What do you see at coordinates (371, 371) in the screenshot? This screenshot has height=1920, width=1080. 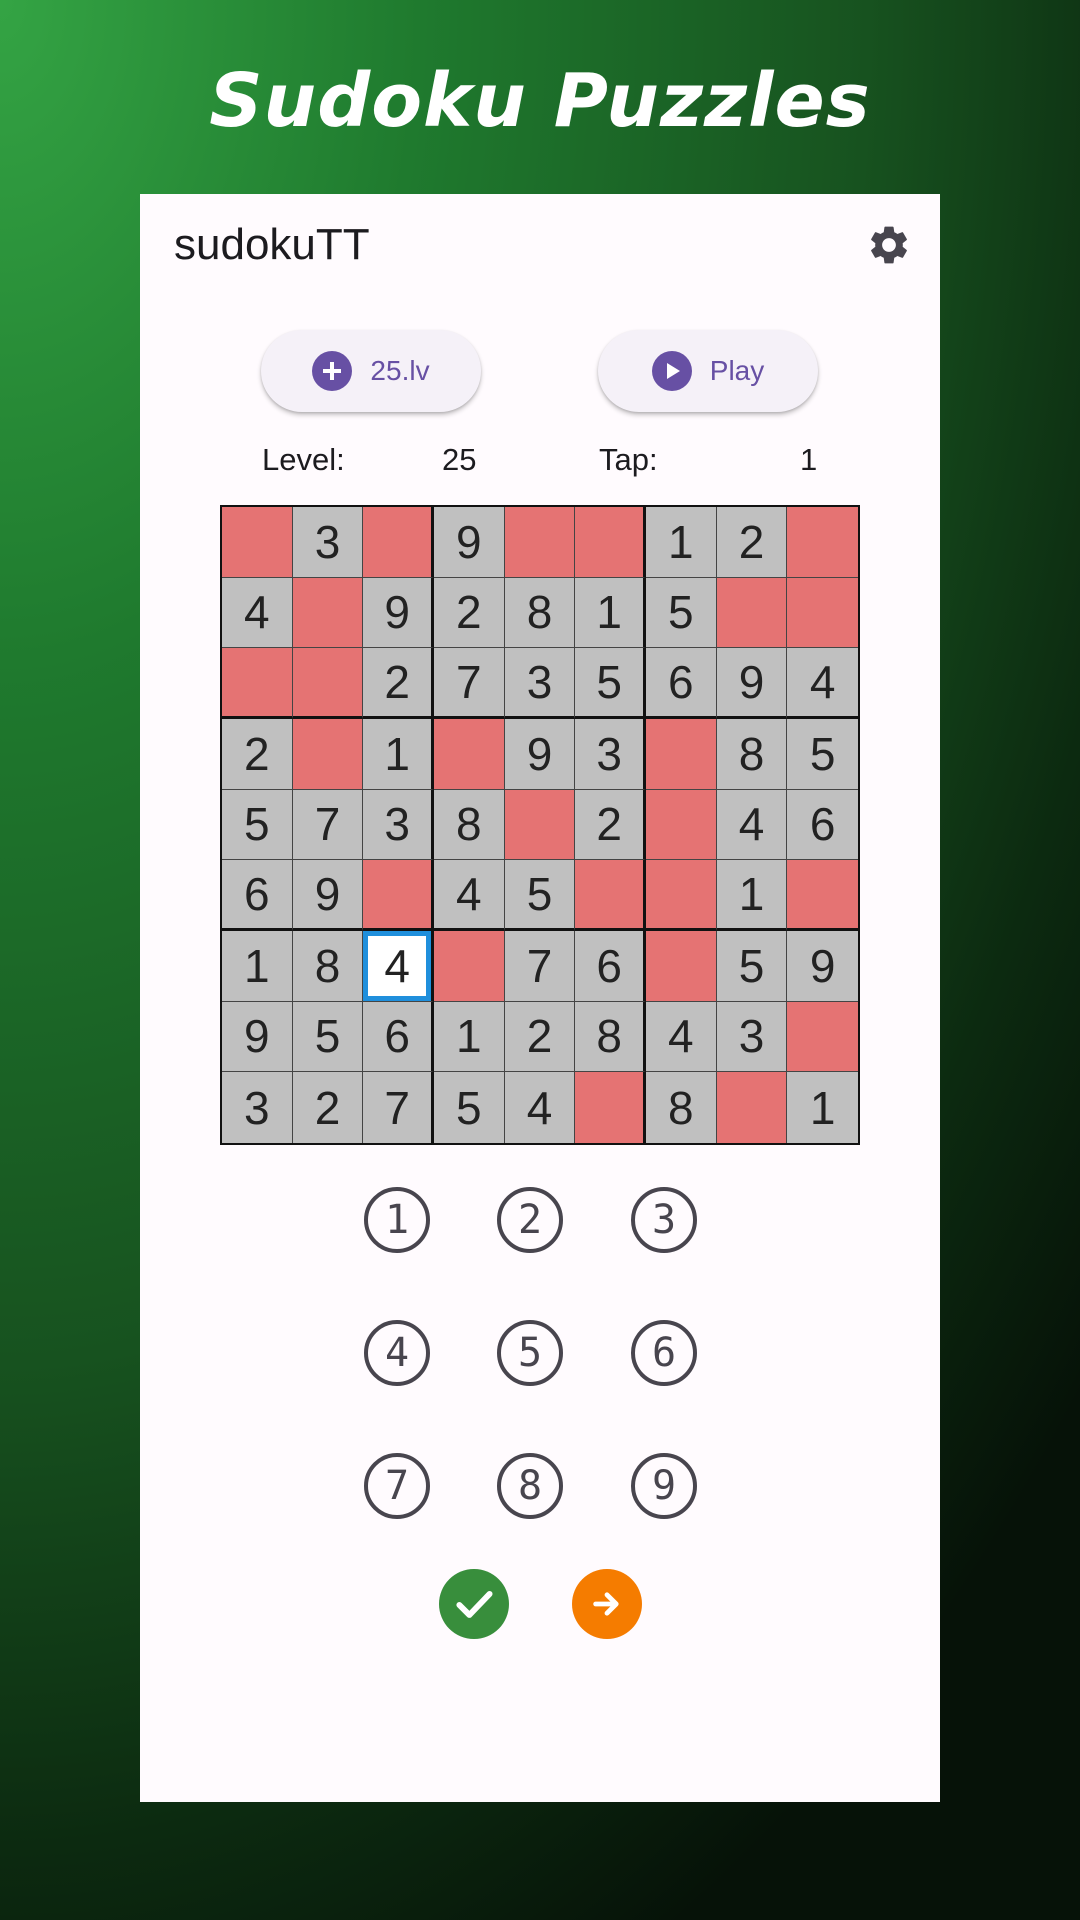 I see `level-button: 25.lv` at bounding box center [371, 371].